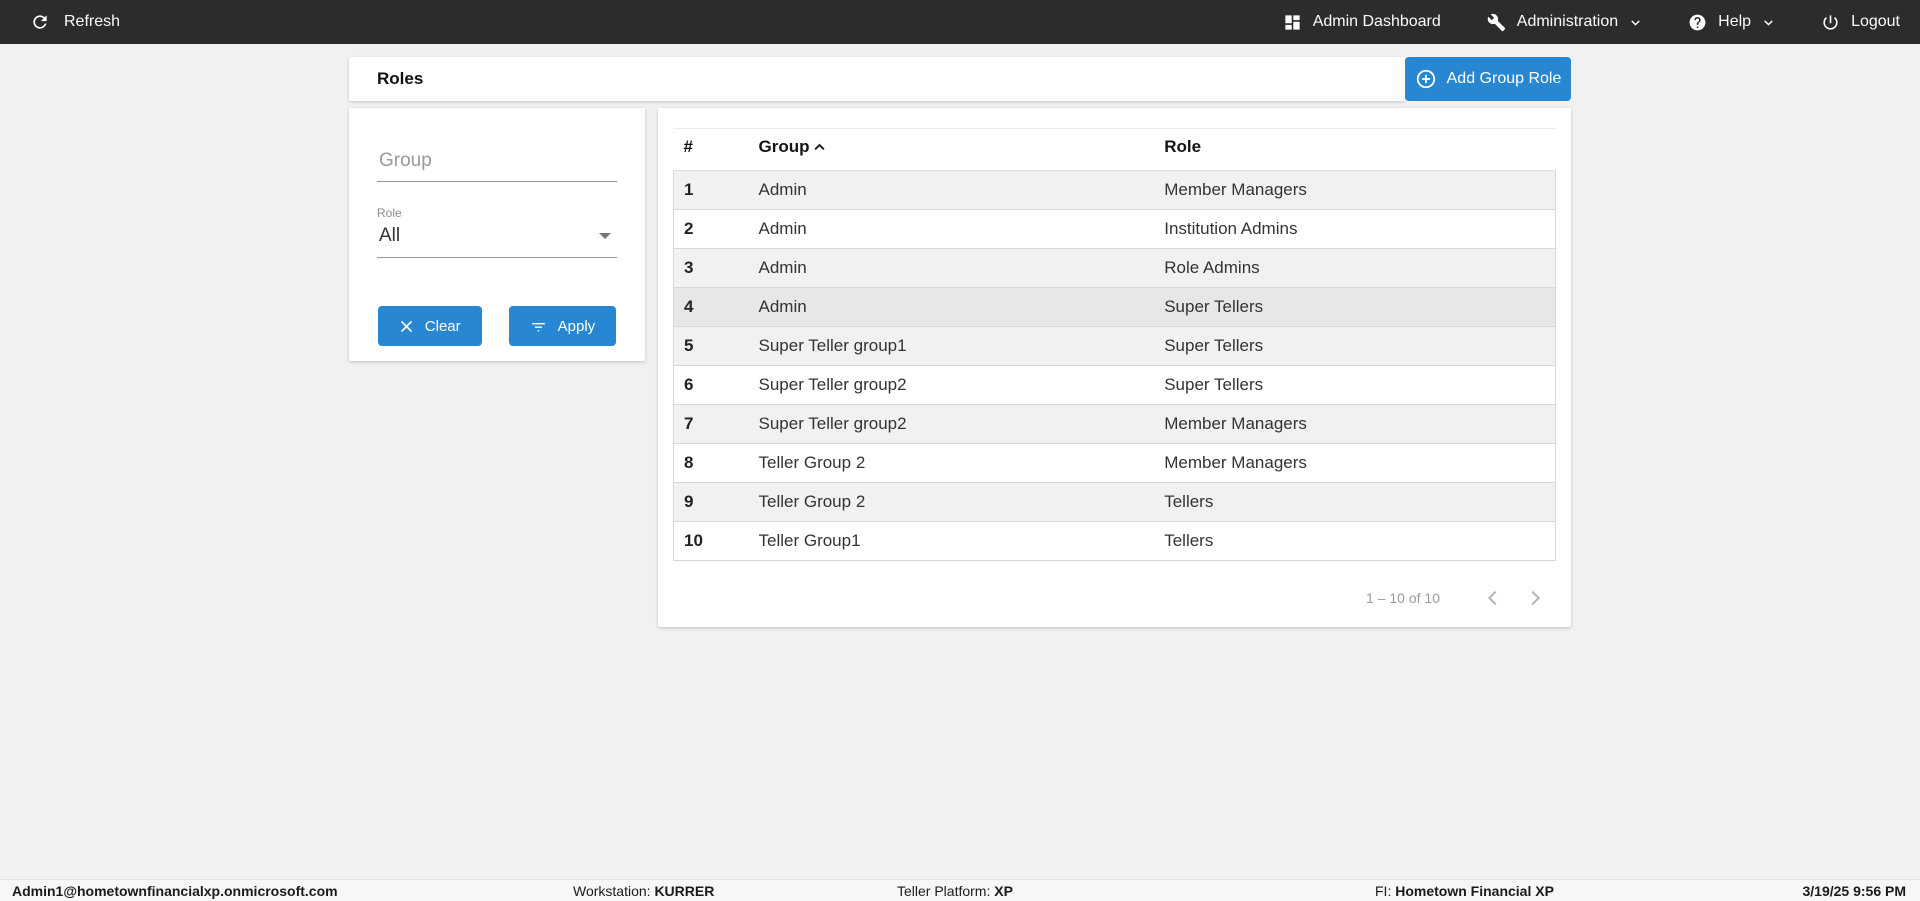 Image resolution: width=1920 pixels, height=901 pixels. I want to click on group-filter-input, so click(497, 164).